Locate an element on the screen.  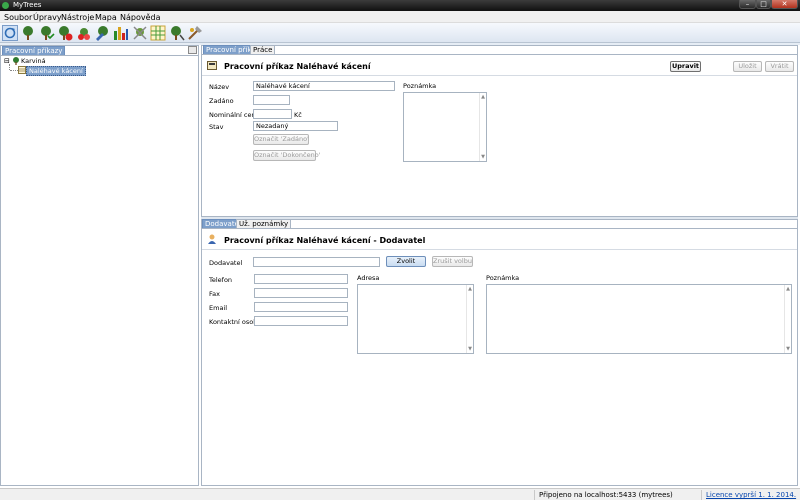
menu-soubor: Soubor is located at coordinates (18, 17).